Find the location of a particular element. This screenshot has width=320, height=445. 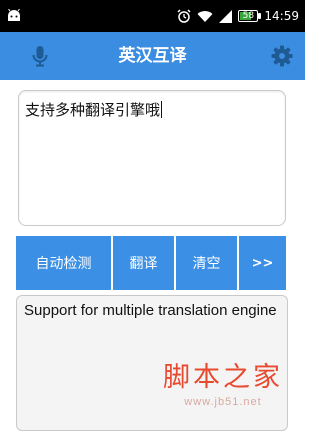

battery-level: 58 is located at coordinates (248, 16).